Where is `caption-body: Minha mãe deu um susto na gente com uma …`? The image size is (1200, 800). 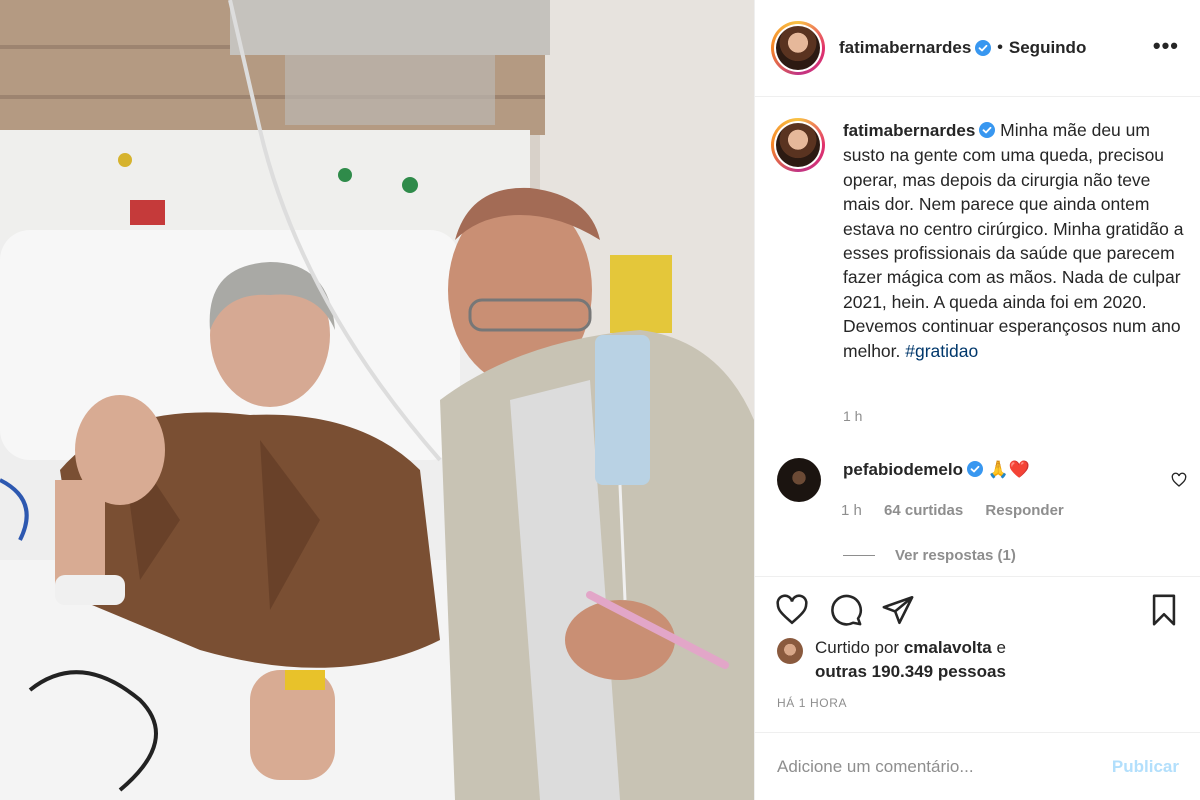
caption-body: Minha mãe deu um susto na gente com uma … is located at coordinates (1013, 240).